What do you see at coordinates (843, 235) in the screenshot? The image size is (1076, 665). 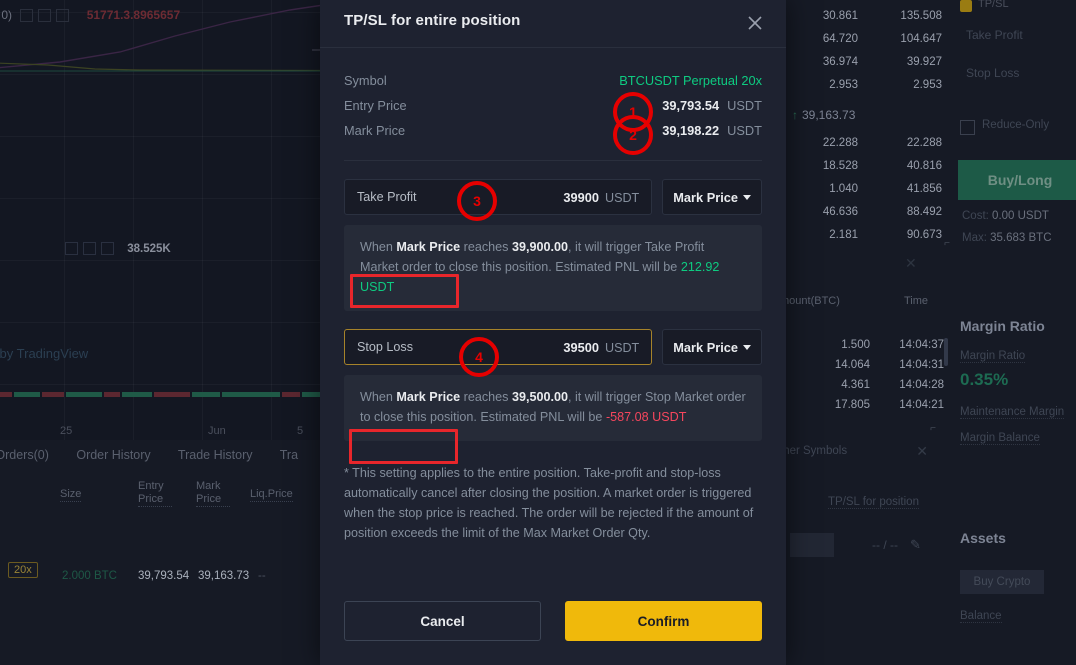 I see `bid-amount: 2.181` at bounding box center [843, 235].